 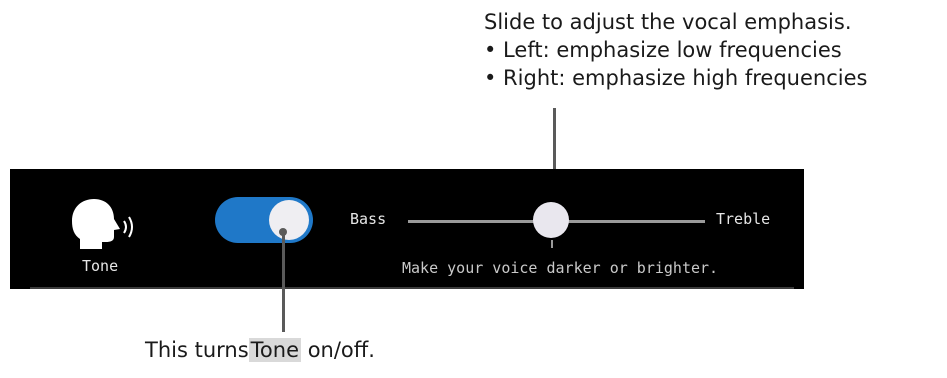 What do you see at coordinates (552, 244) in the screenshot?
I see `tone-slider-center-tick` at bounding box center [552, 244].